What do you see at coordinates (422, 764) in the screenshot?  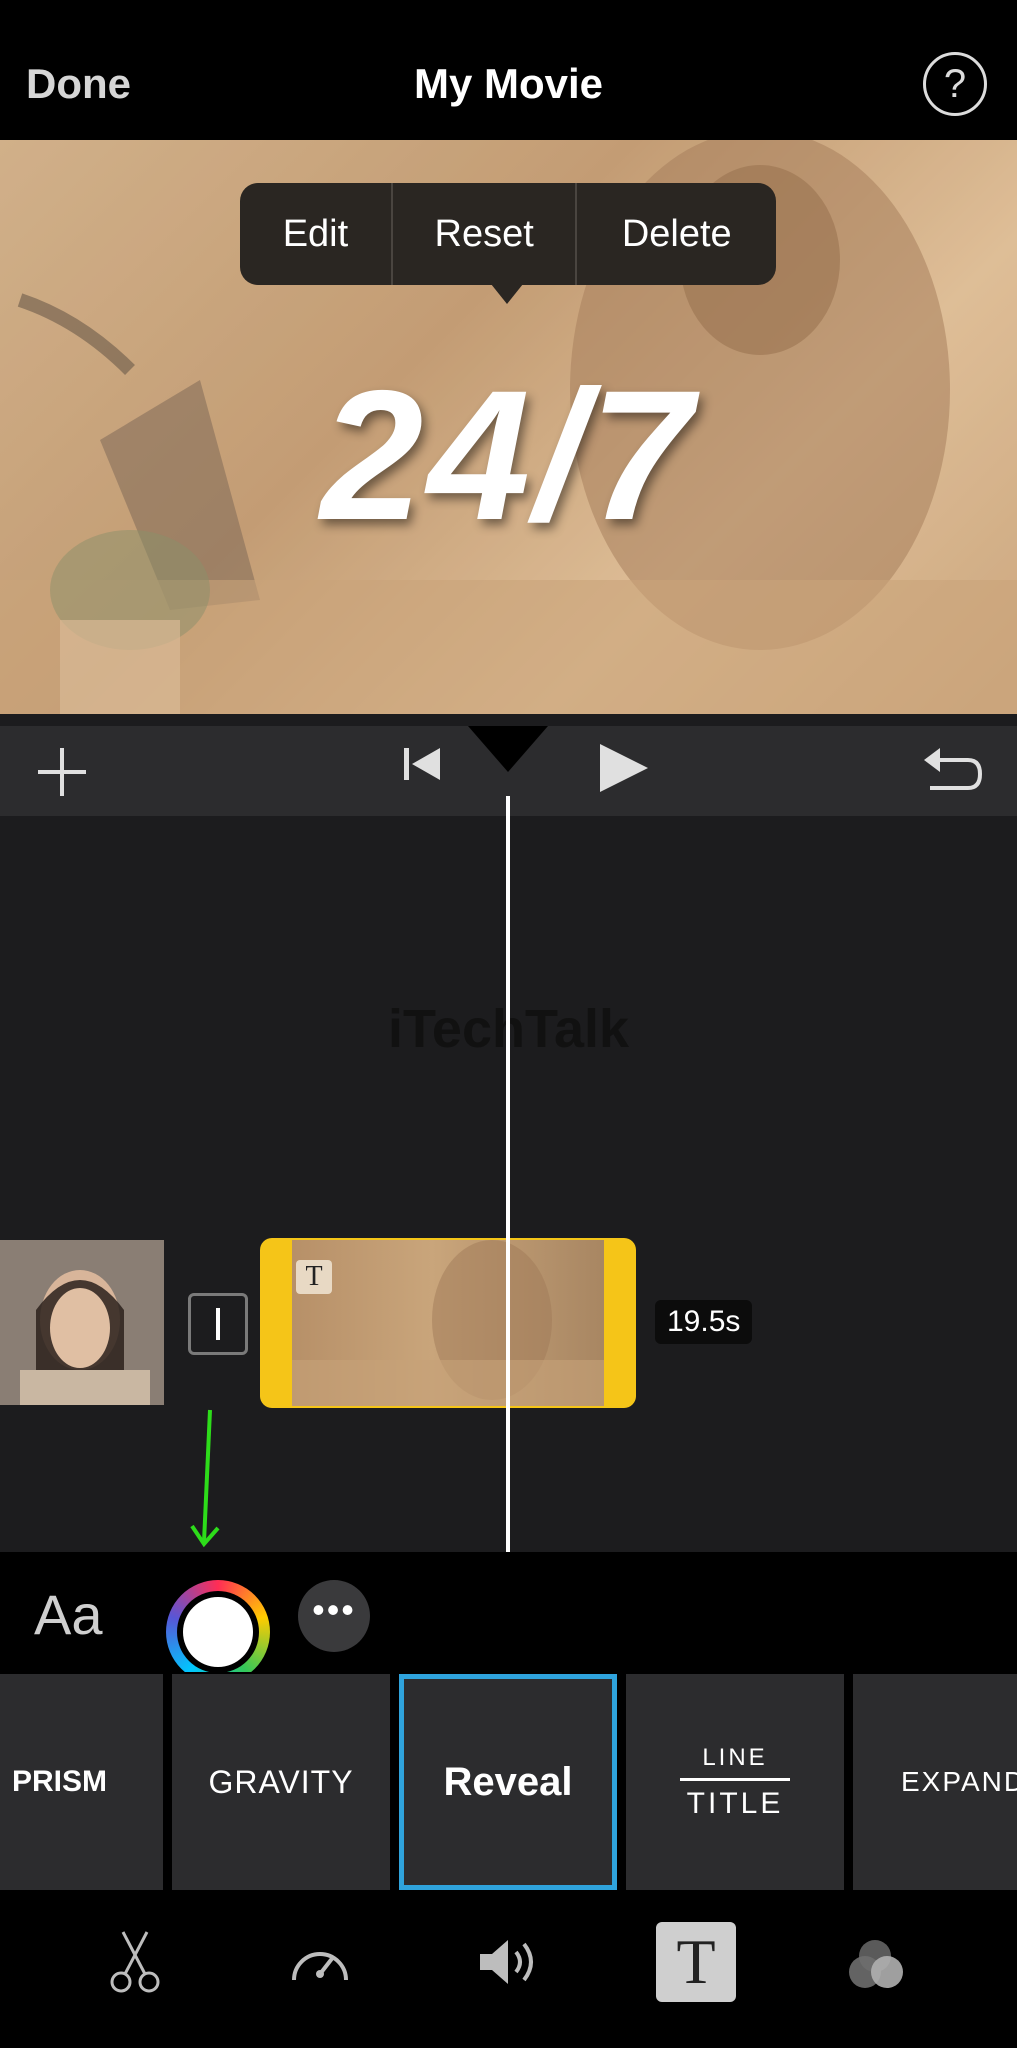 I see `skip-to-start-icon` at bounding box center [422, 764].